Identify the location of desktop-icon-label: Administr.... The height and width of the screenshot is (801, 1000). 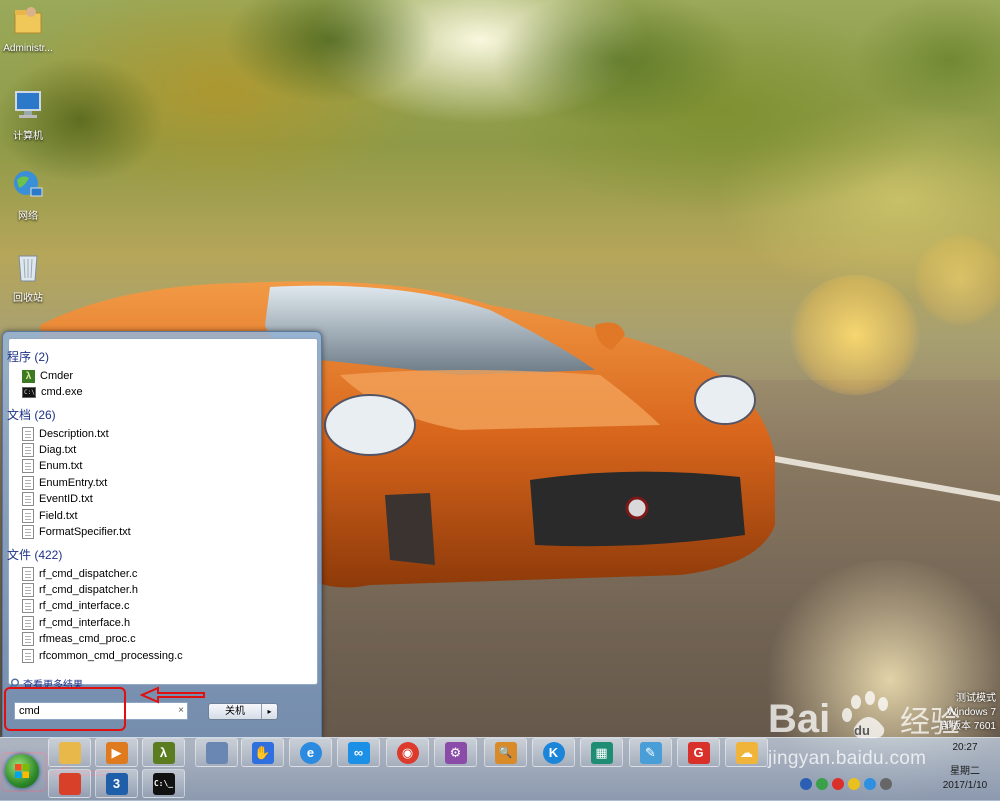
(28, 48).